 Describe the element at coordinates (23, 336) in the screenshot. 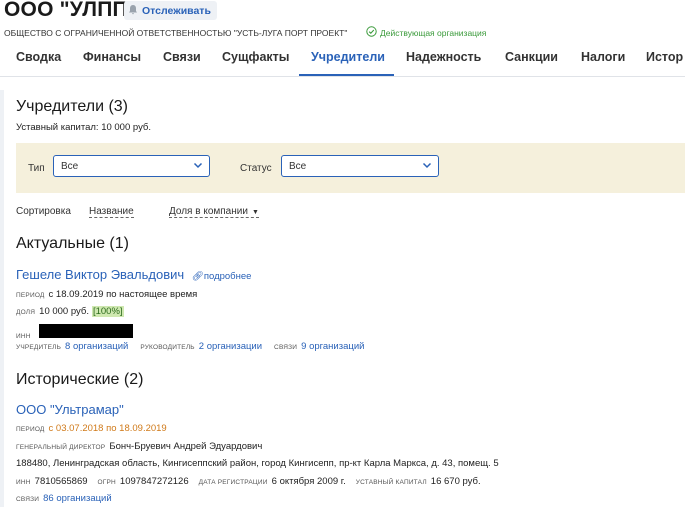

I see `inn-label: инн` at that location.